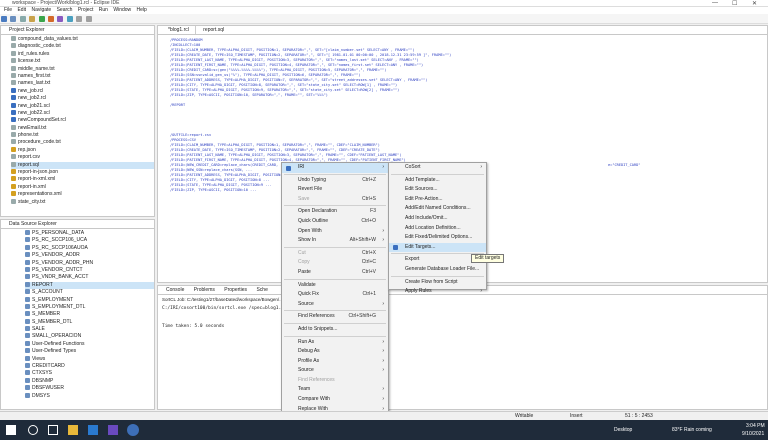  Describe the element at coordinates (82, 91) in the screenshot. I see `tree-item: new_job.rcl` at that location.